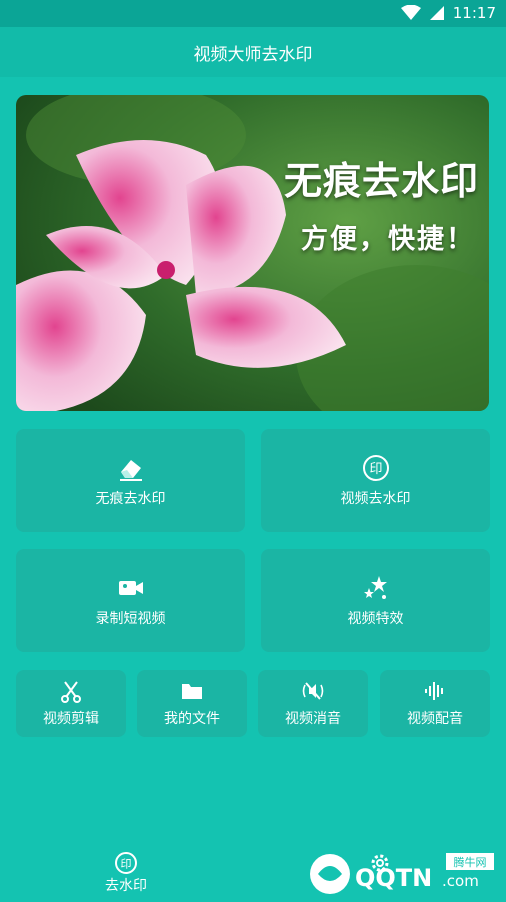 This screenshot has height=902, width=506. Describe the element at coordinates (375, 498) in the screenshot. I see `video-remove-watermark-label: 视频去水印` at that location.